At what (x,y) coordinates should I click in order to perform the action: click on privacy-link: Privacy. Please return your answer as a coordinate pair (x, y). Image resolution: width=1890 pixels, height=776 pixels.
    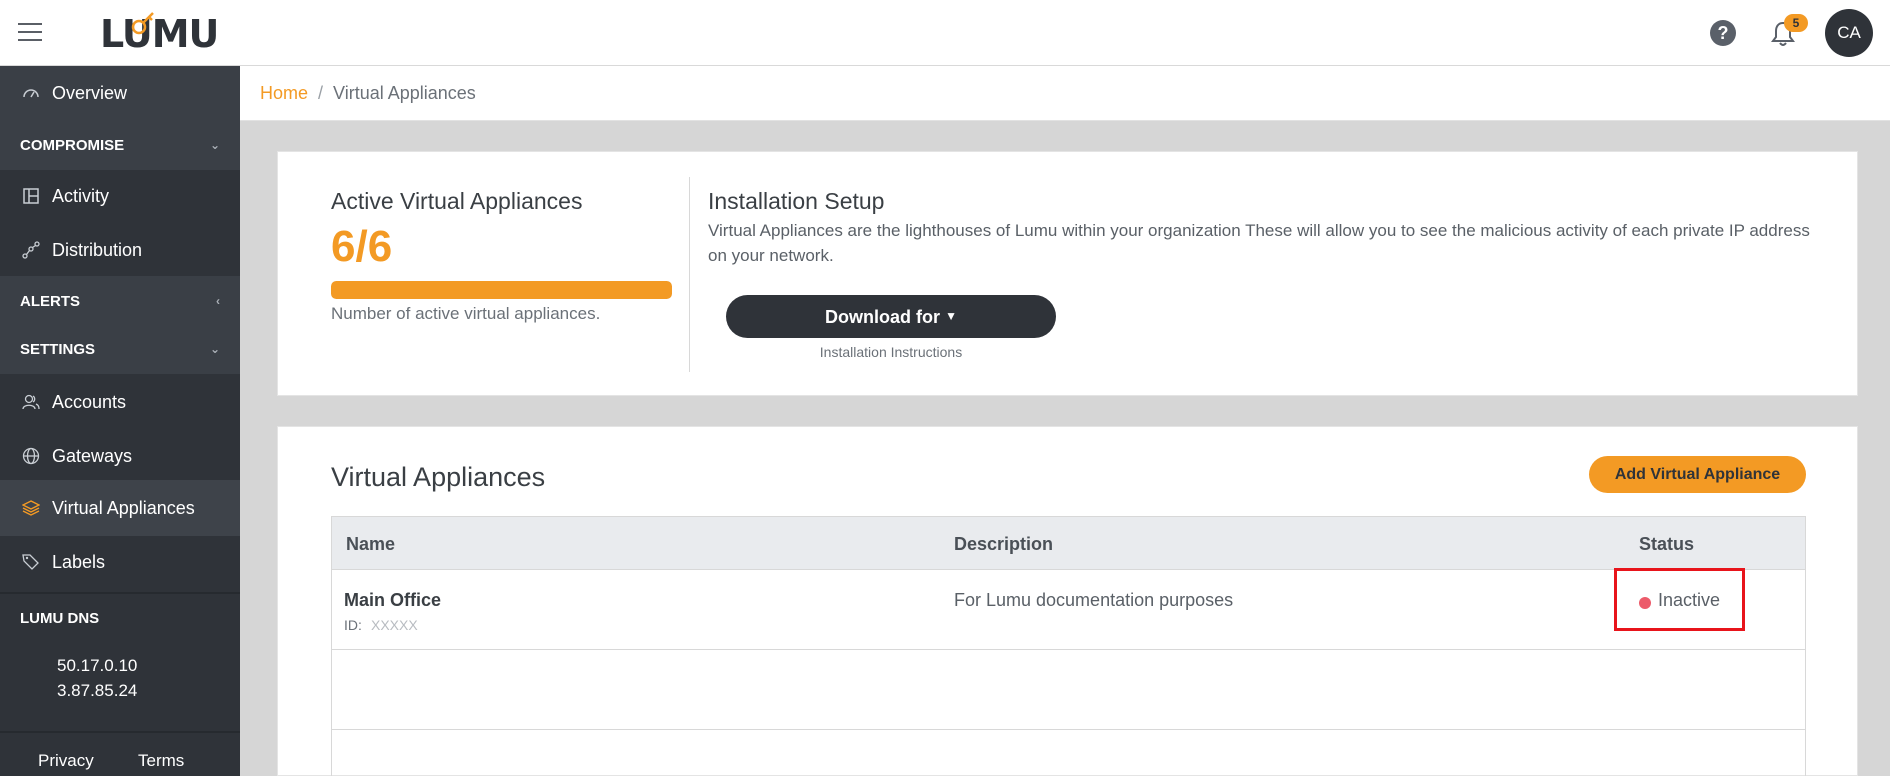
    Looking at the image, I should click on (66, 761).